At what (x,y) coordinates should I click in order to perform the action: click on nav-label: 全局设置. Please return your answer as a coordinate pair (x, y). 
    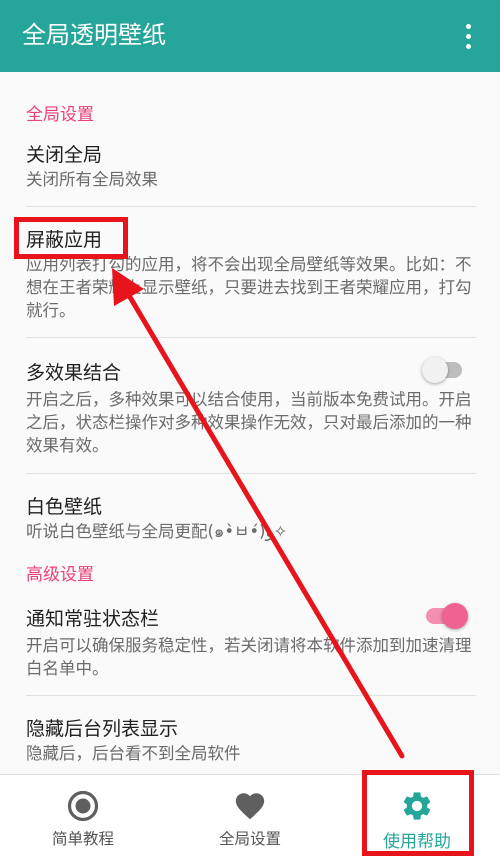
    Looking at the image, I should click on (249, 839).